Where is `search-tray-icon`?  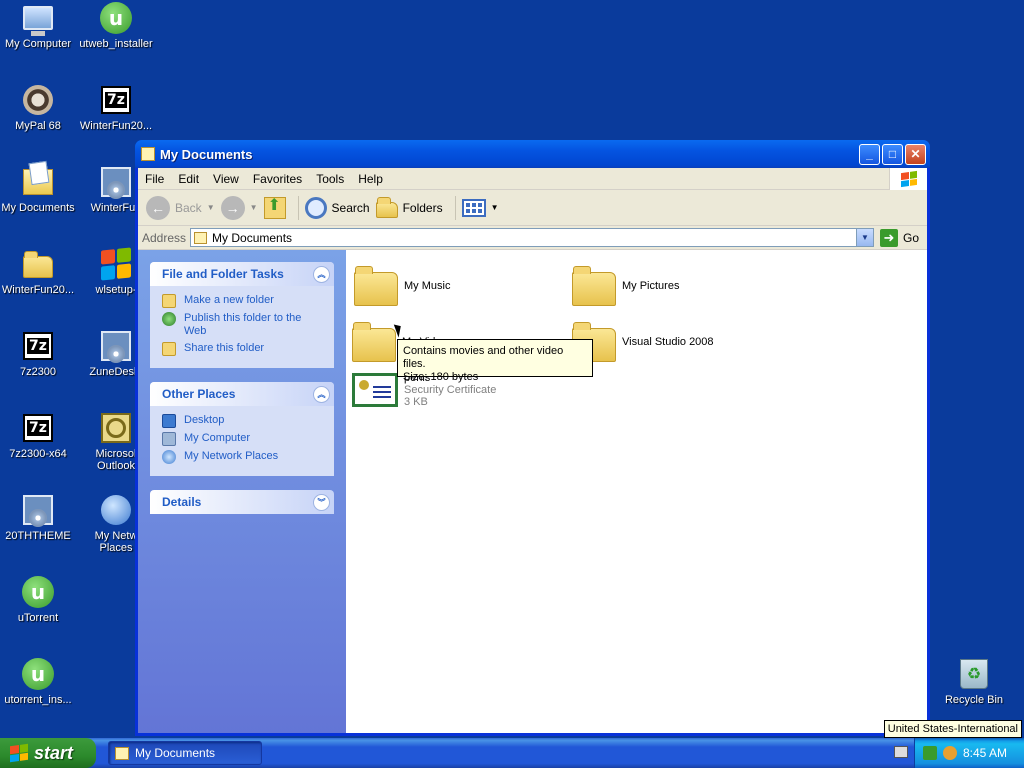
search-tray-icon is located at coordinates (950, 753).